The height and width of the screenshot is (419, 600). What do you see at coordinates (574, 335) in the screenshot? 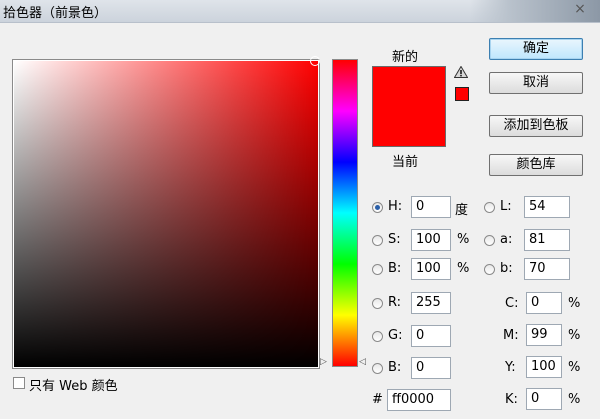
I see `magenta-unit: %` at bounding box center [574, 335].